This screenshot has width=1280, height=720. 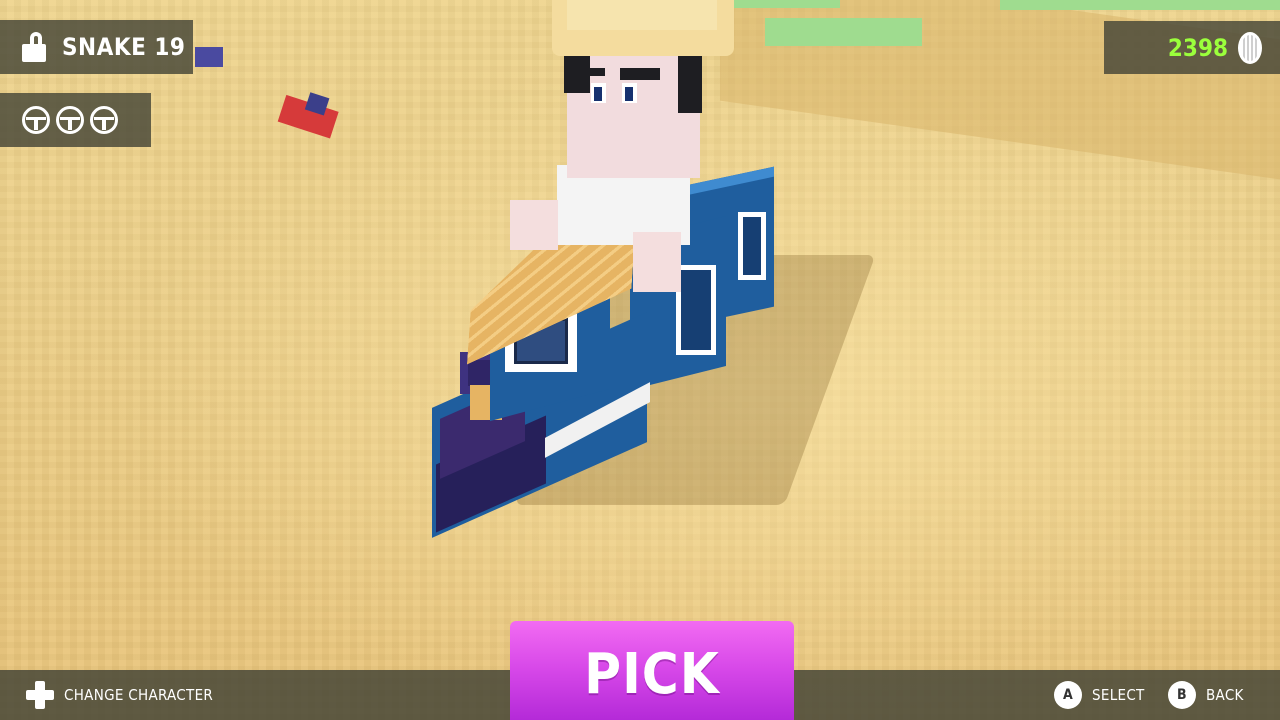 What do you see at coordinates (1197, 47) in the screenshot?
I see `coin-count: 2398` at bounding box center [1197, 47].